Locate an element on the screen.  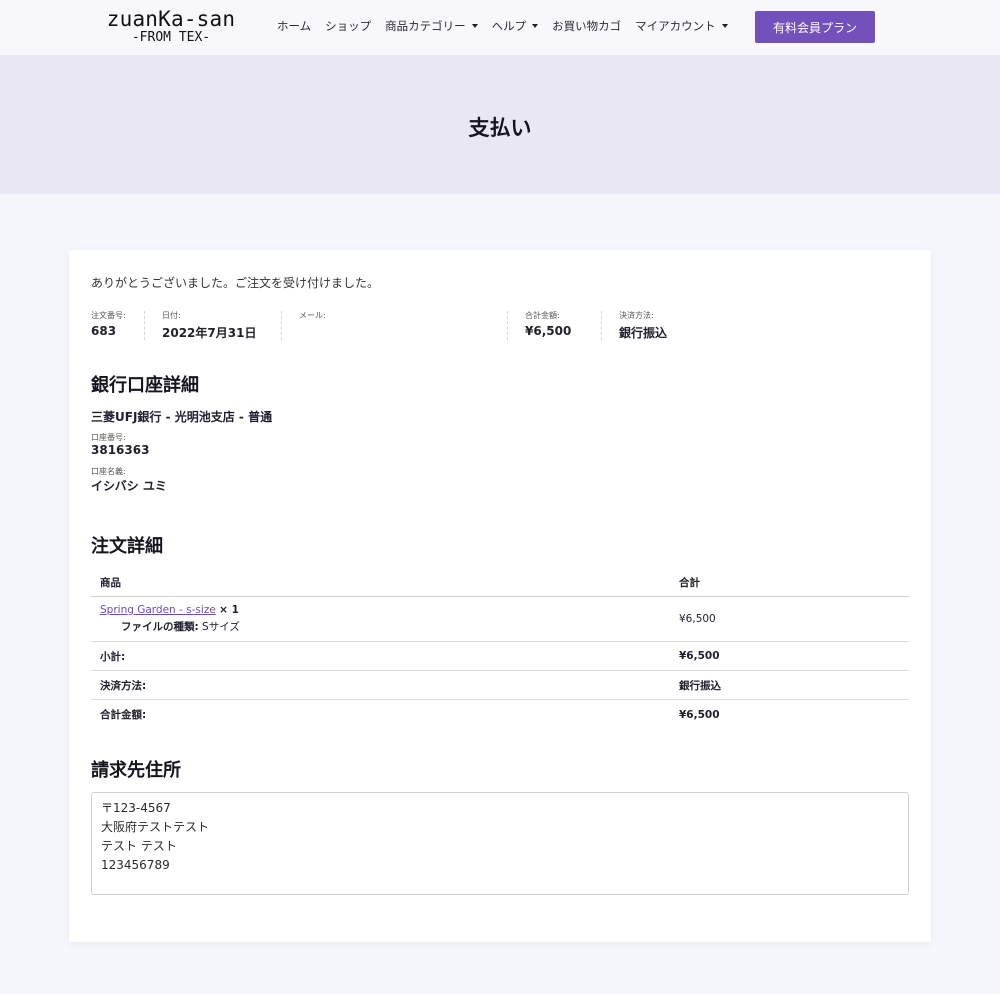
nav-label: ホーム is located at coordinates (294, 26).